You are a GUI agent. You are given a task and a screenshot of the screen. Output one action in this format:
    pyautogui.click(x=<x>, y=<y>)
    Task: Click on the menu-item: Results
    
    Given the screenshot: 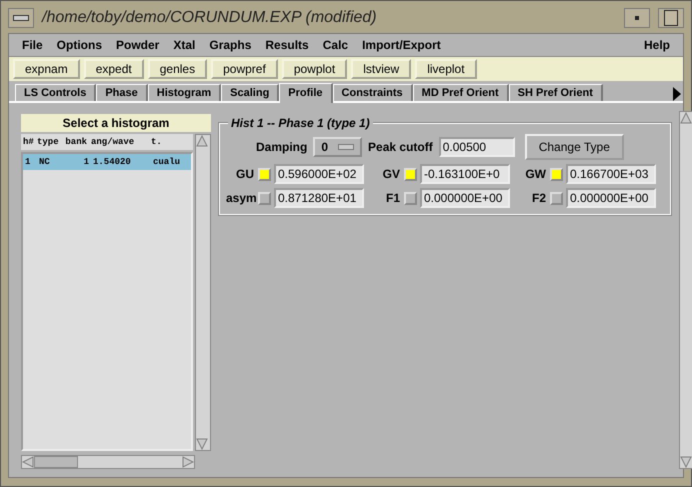 What is the action you would take?
    pyautogui.click(x=287, y=45)
    